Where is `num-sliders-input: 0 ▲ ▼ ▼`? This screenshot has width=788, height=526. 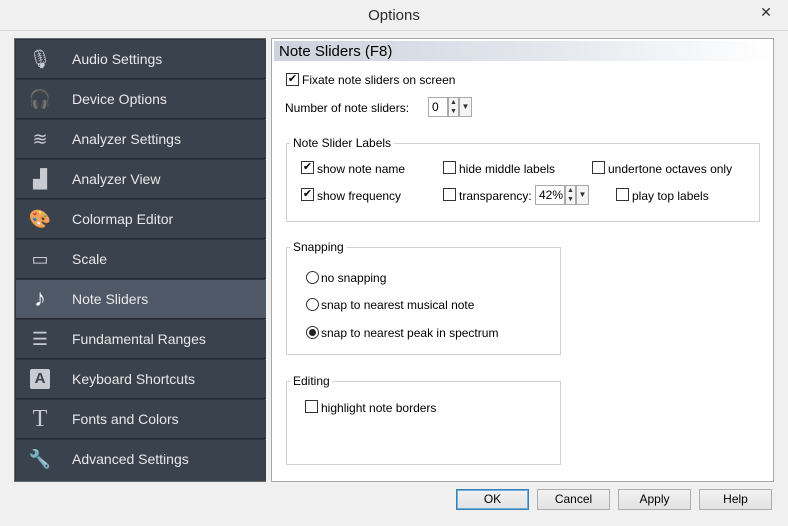 num-sliders-input: 0 ▲ ▼ ▼ is located at coordinates (450, 107).